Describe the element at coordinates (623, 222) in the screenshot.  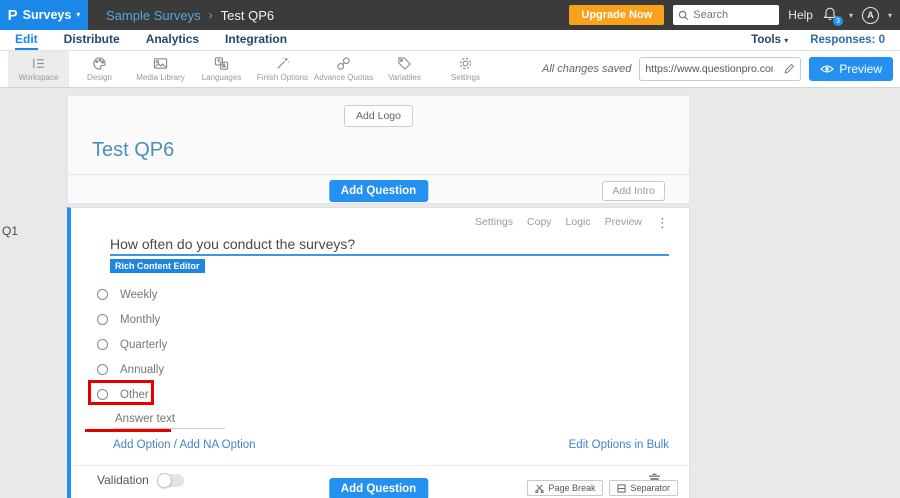
I see `question-preview-link: Preview` at that location.